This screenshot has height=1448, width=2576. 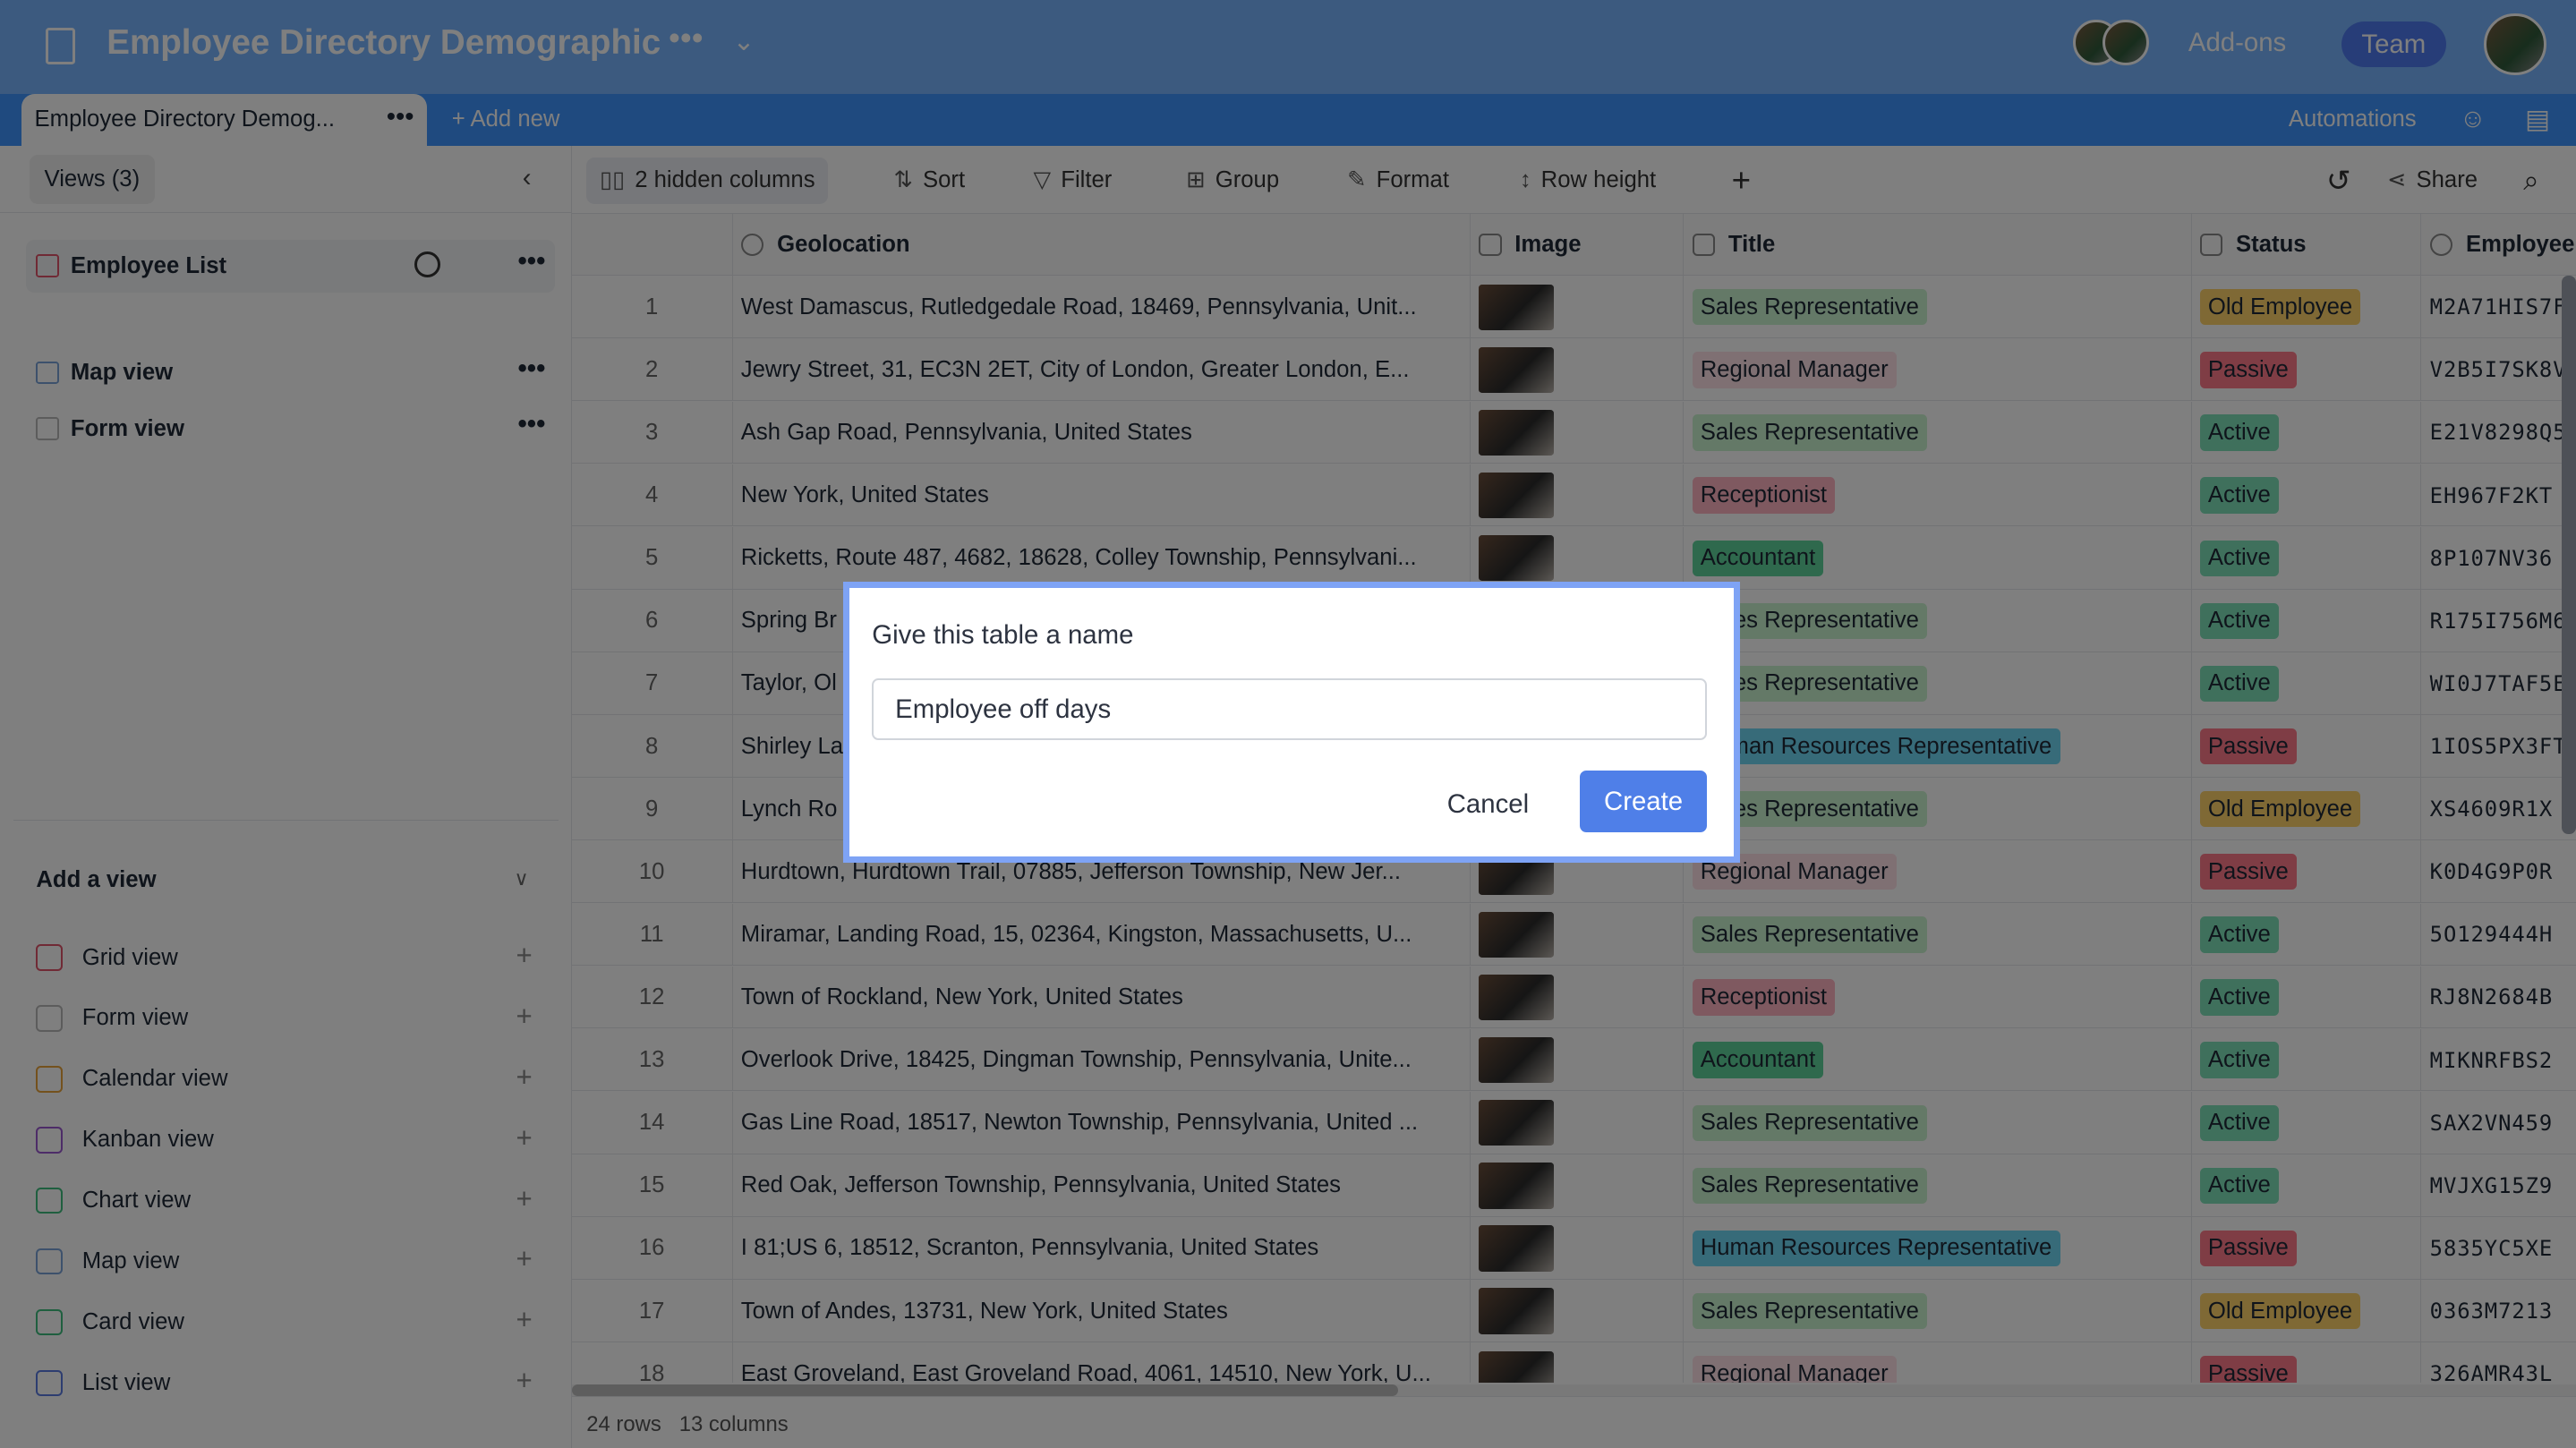 What do you see at coordinates (1003, 635) in the screenshot?
I see `dialog-title: Give this table a name` at bounding box center [1003, 635].